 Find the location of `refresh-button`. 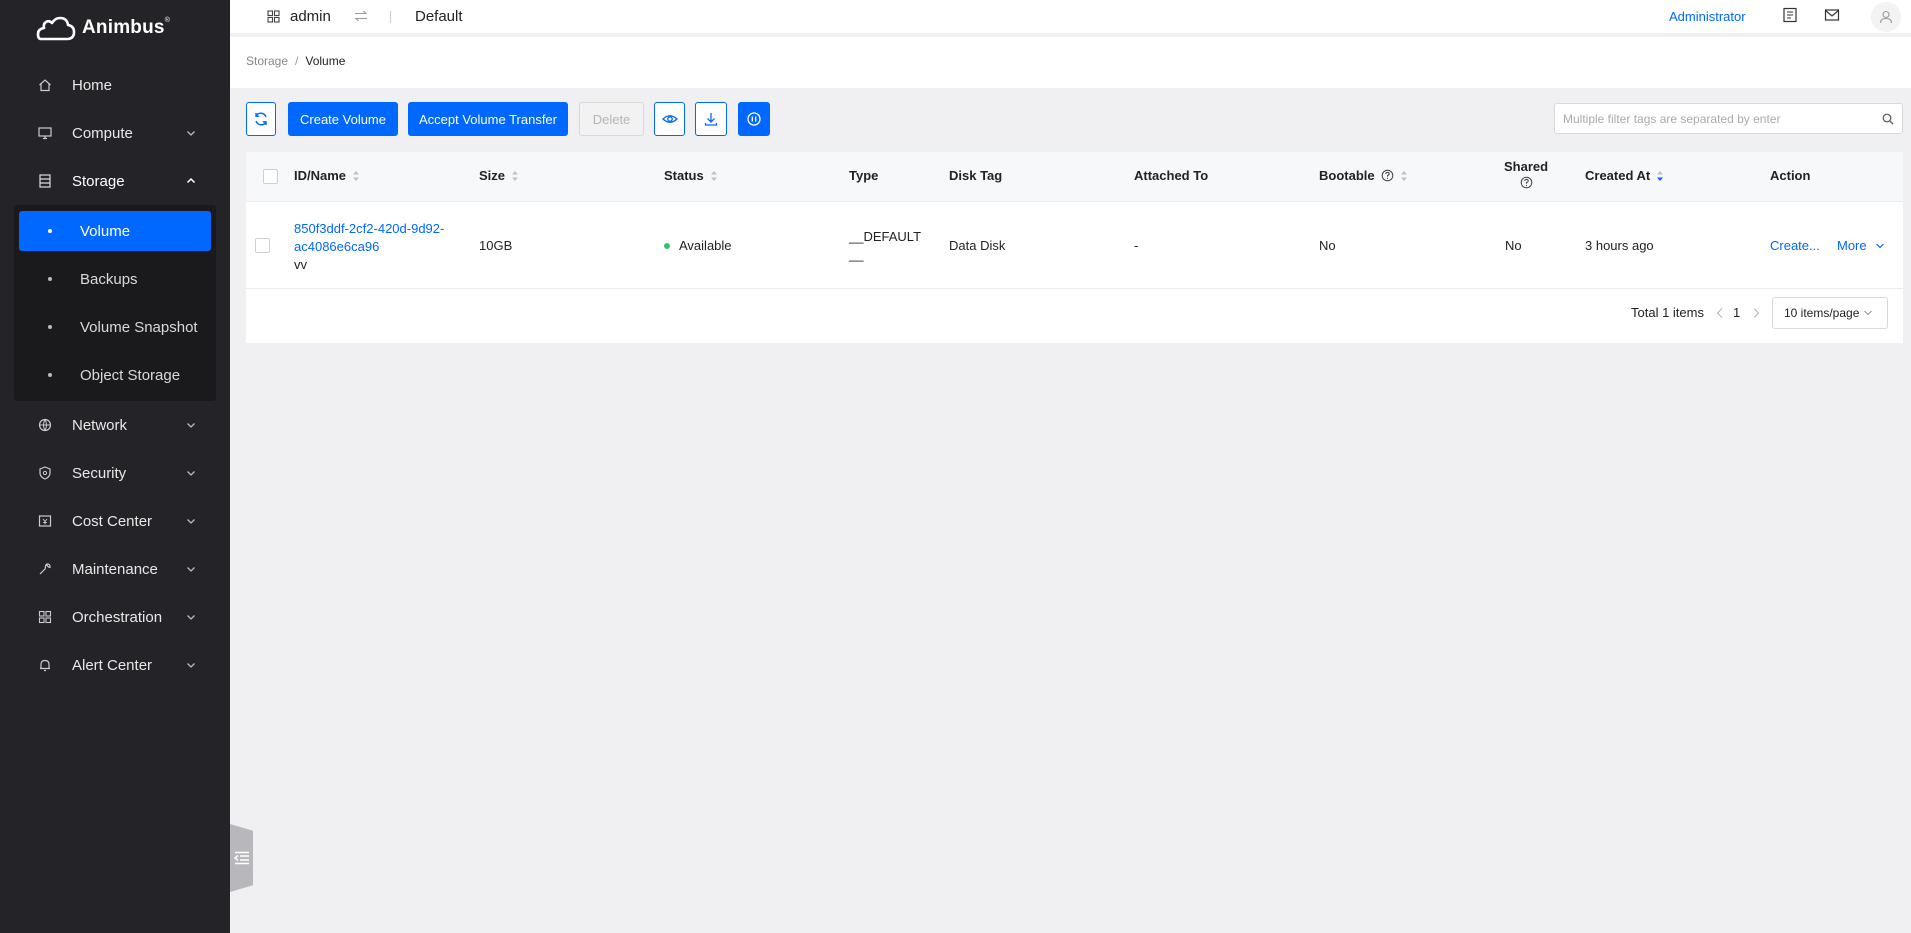

refresh-button is located at coordinates (261, 119).